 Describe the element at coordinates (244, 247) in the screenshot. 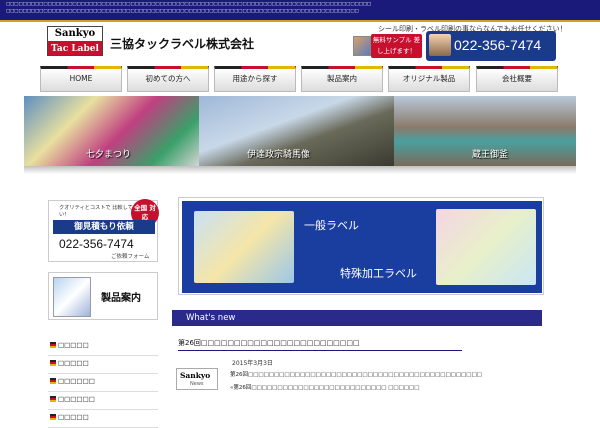

I see `general-label-image` at that location.